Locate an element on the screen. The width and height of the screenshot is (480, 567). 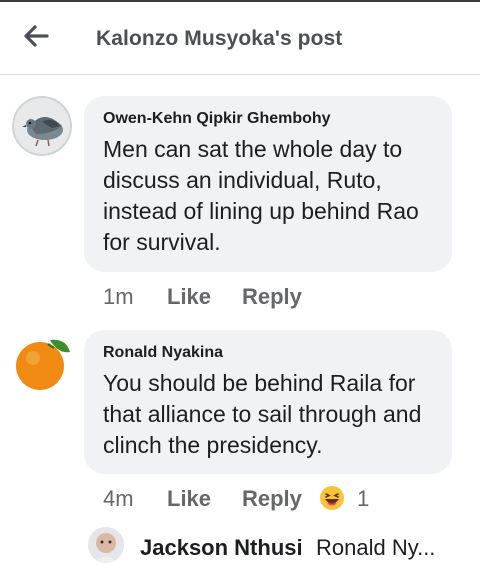
comment-author: Owen-Kehn Qipkir Ghembohy is located at coordinates (217, 119).